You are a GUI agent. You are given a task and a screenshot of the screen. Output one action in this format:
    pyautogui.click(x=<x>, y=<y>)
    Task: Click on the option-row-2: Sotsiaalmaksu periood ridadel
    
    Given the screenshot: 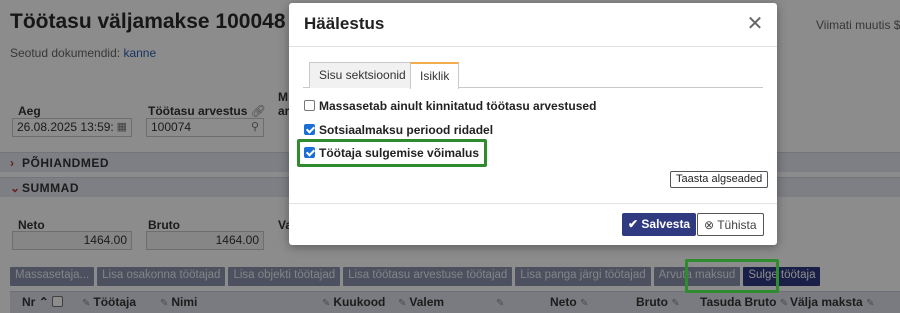 What is the action you would take?
    pyautogui.click(x=398, y=130)
    